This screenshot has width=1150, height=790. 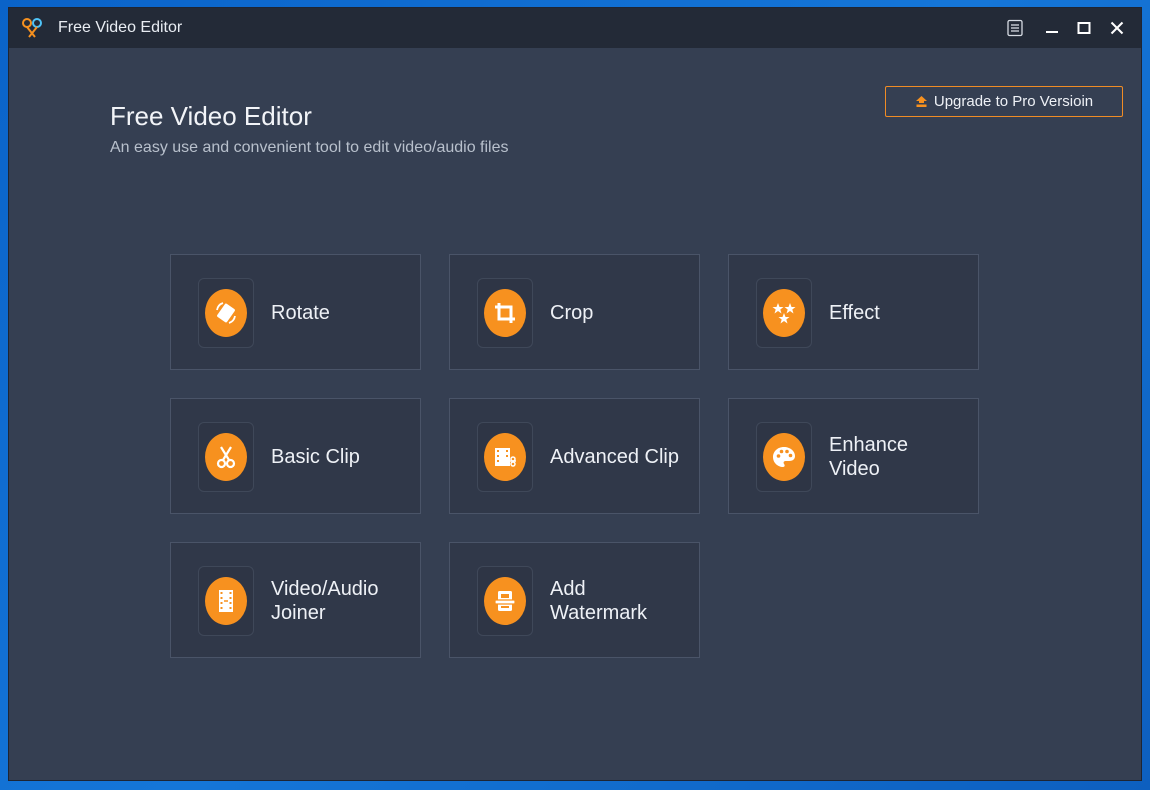 I want to click on tool-label: Enhance Video, so click(x=868, y=457).